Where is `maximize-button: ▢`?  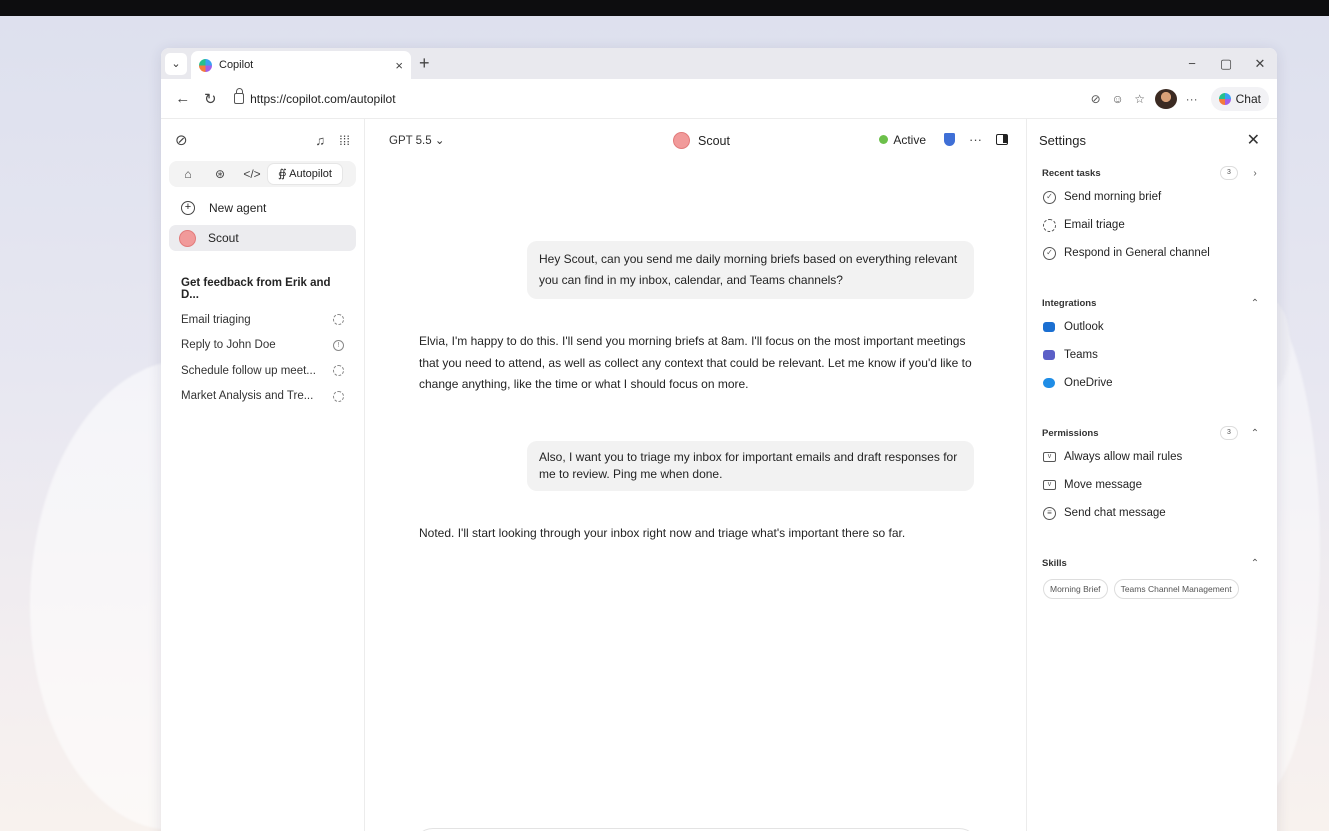
maximize-button: ▢ is located at coordinates (1226, 64).